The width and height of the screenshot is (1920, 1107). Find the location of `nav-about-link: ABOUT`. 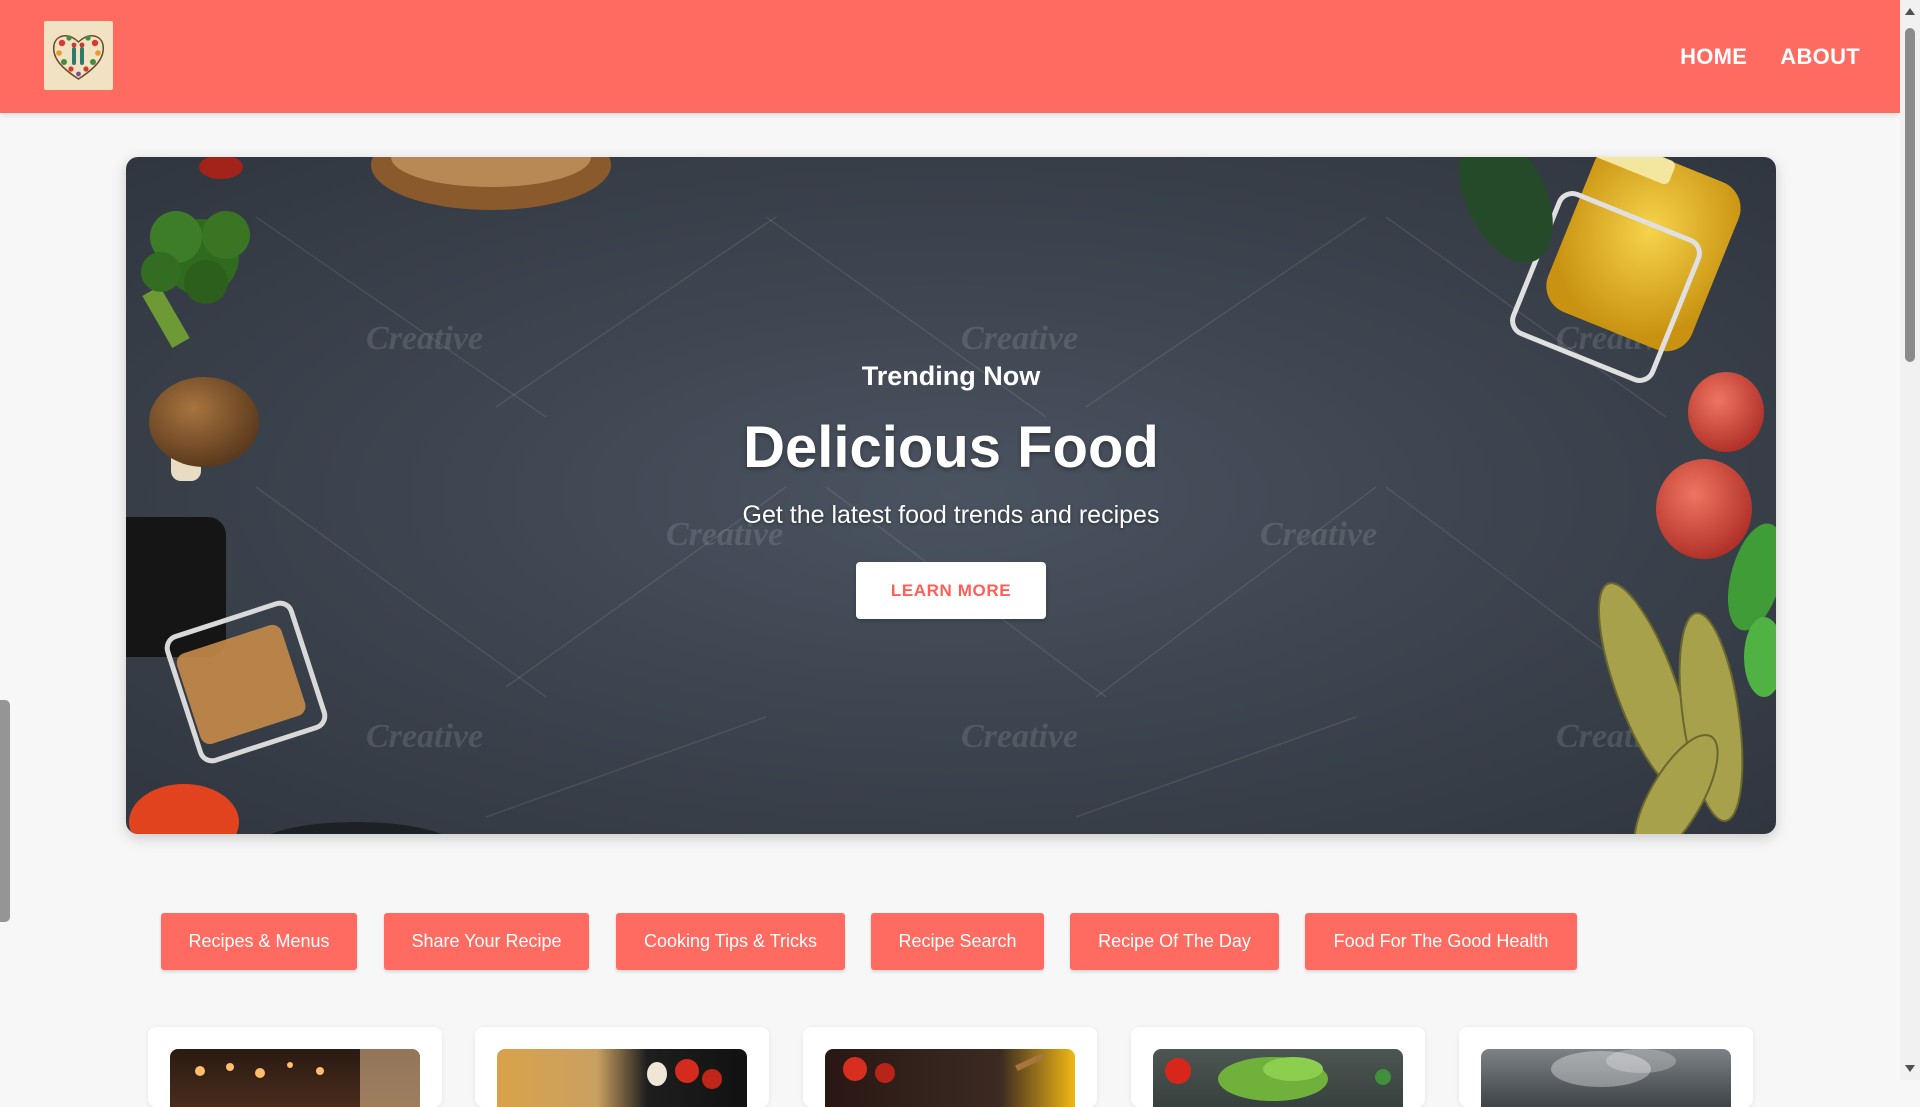

nav-about-link: ABOUT is located at coordinates (1820, 57).